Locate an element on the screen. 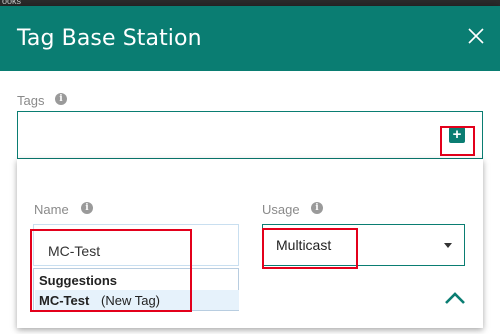  tags-info-icon: i is located at coordinates (61, 99).